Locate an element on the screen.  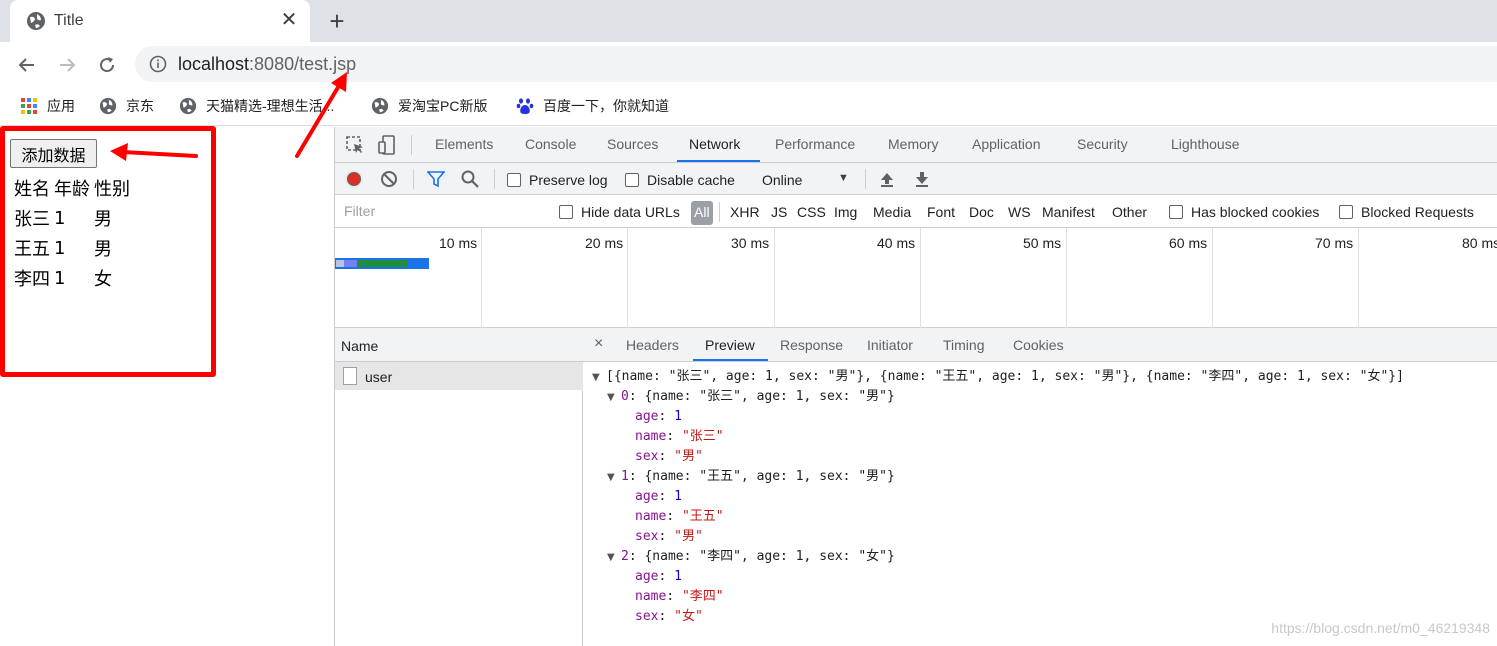
chevron-down-icon: ▼ is located at coordinates (843, 178).